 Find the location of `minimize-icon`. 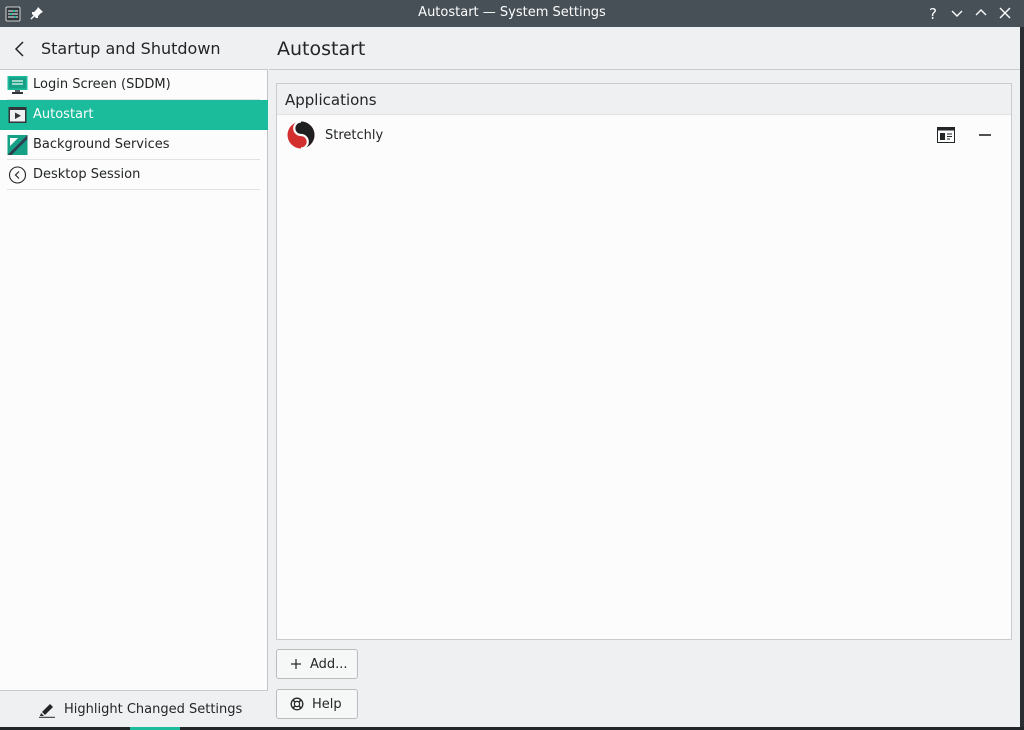

minimize-icon is located at coordinates (957, 13).